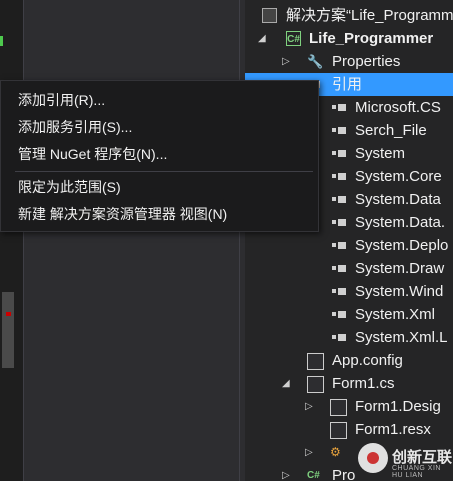 The width and height of the screenshot is (453, 481). I want to click on menu-item-label: 限定为此范围(S), so click(69, 187).